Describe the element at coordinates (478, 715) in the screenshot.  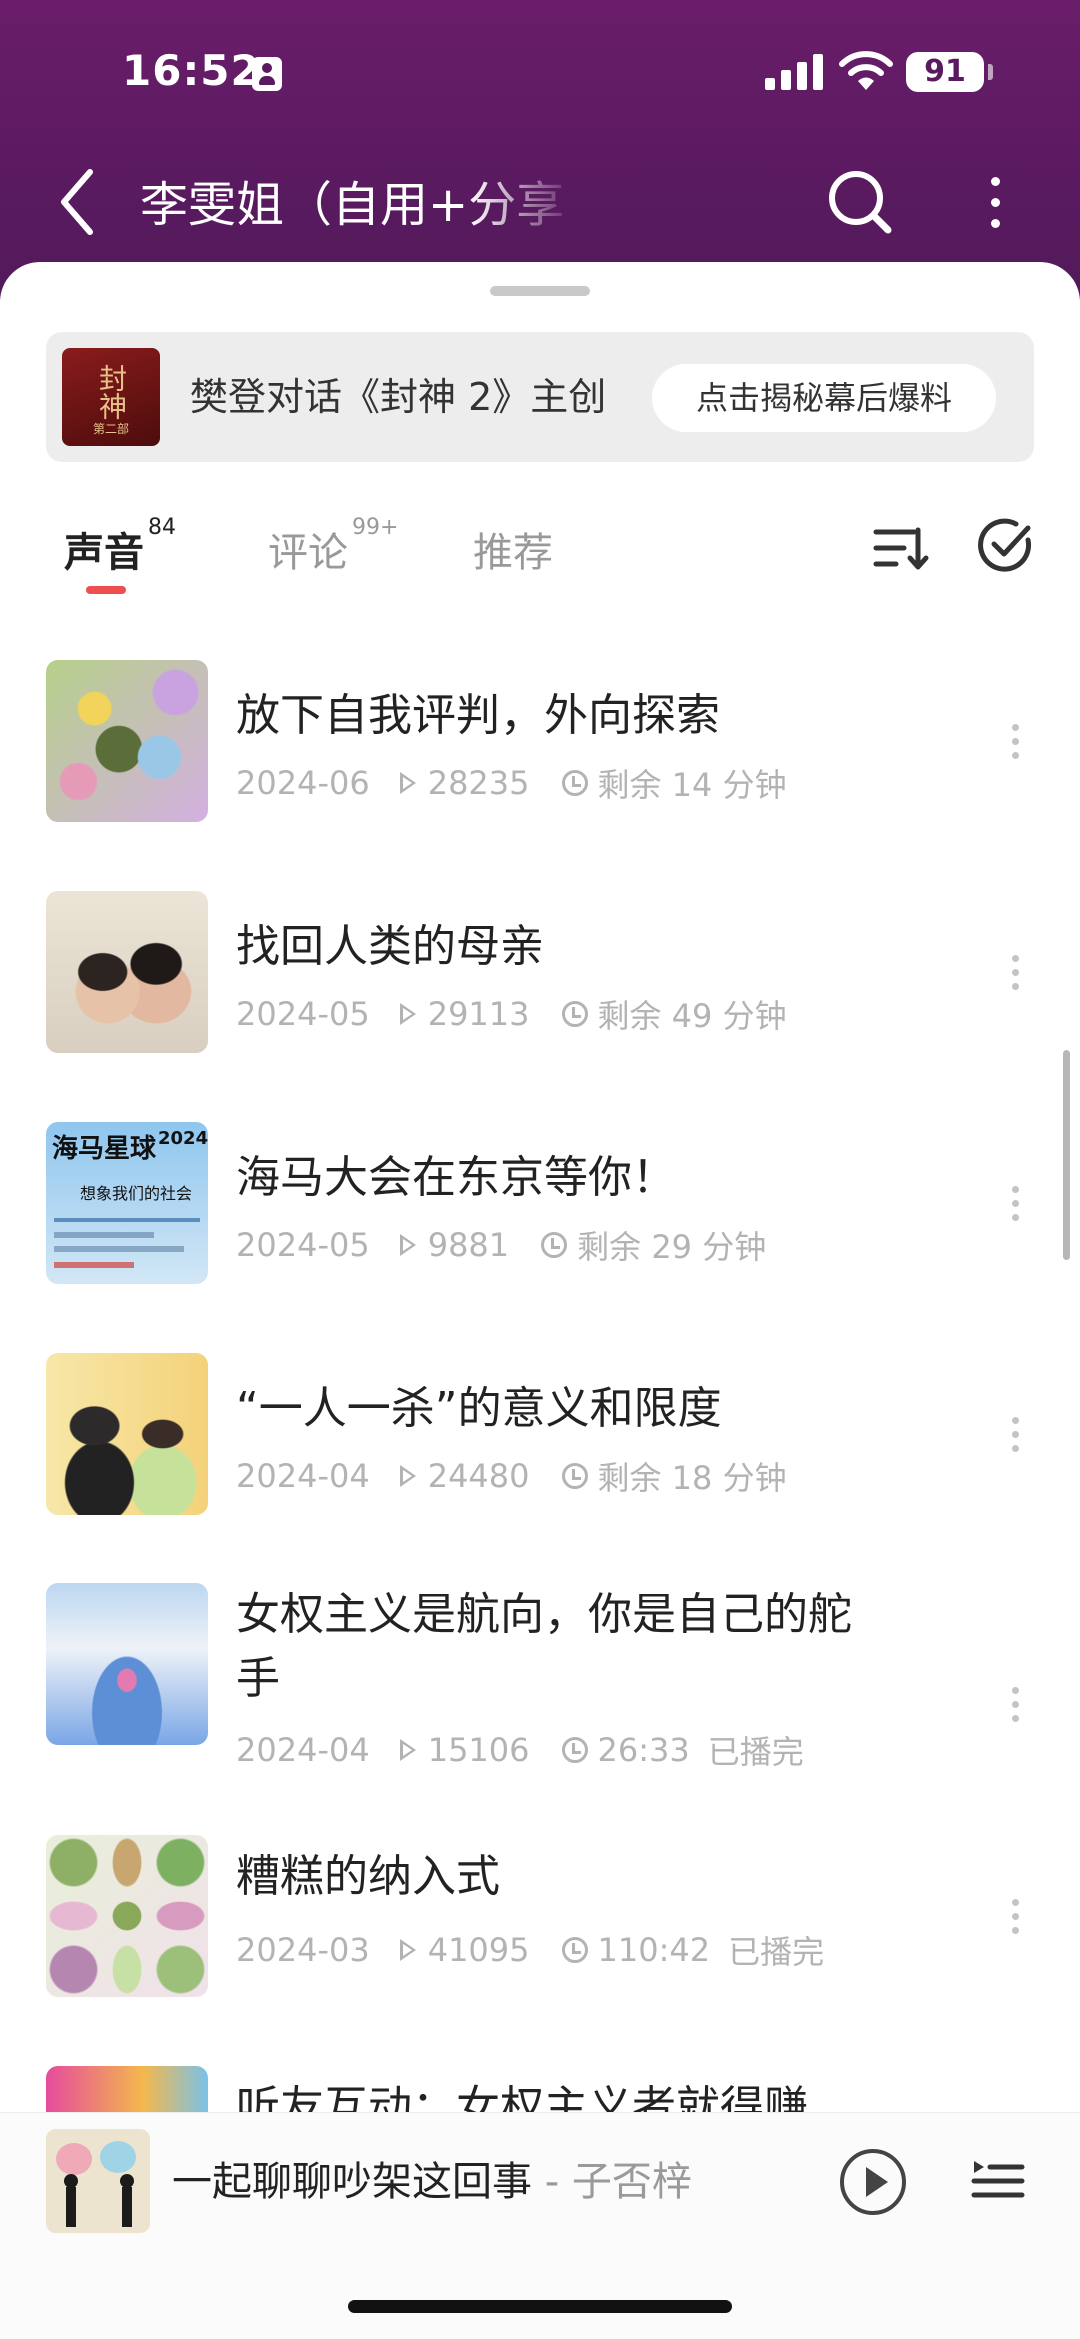
I see `track-title: 放下自我评判，外向探索` at that location.